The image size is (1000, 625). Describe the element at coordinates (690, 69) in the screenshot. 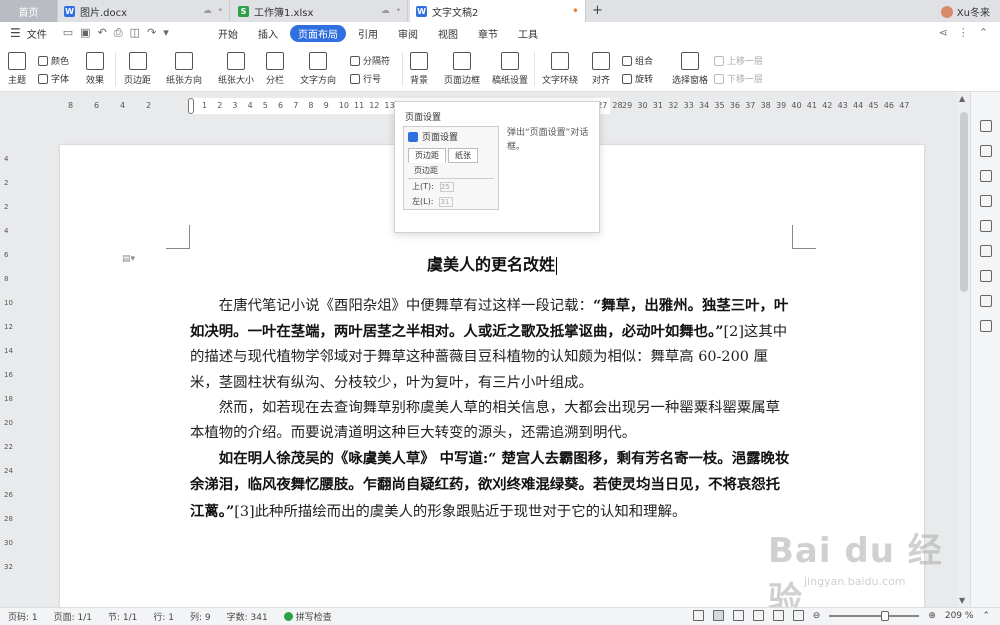

I see `select-pane-button: 选择窗格` at that location.